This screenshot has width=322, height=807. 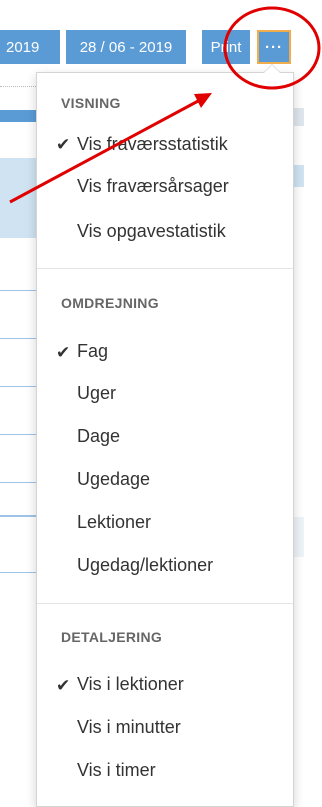 What do you see at coordinates (105, 151) in the screenshot?
I see `annotation-arrow-line` at bounding box center [105, 151].